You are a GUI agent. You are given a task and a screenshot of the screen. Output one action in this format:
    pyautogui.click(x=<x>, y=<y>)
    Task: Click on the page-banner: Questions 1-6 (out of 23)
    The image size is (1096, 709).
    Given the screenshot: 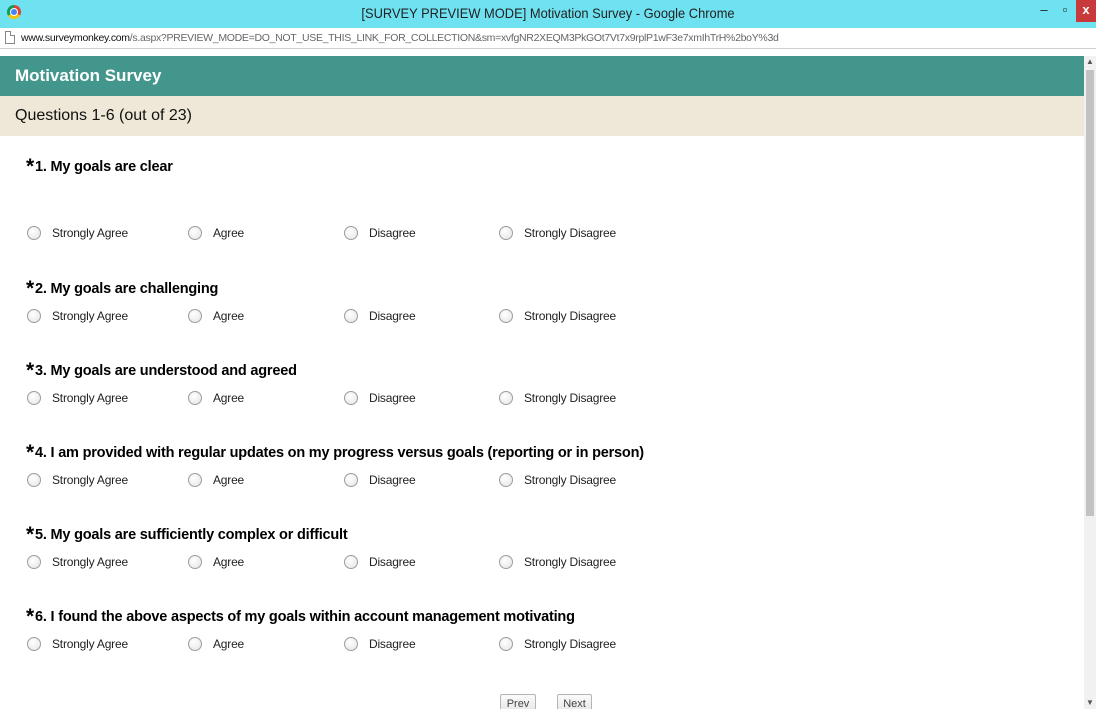 What is the action you would take?
    pyautogui.click(x=542, y=116)
    